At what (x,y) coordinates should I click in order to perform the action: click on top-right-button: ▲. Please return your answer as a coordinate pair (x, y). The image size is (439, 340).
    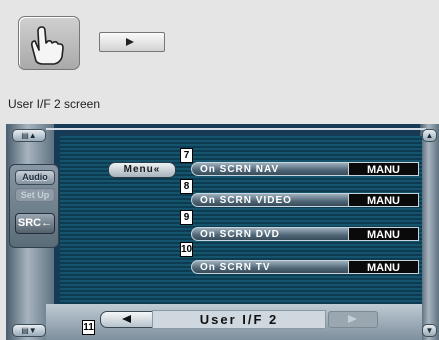
    Looking at the image, I should click on (429, 135).